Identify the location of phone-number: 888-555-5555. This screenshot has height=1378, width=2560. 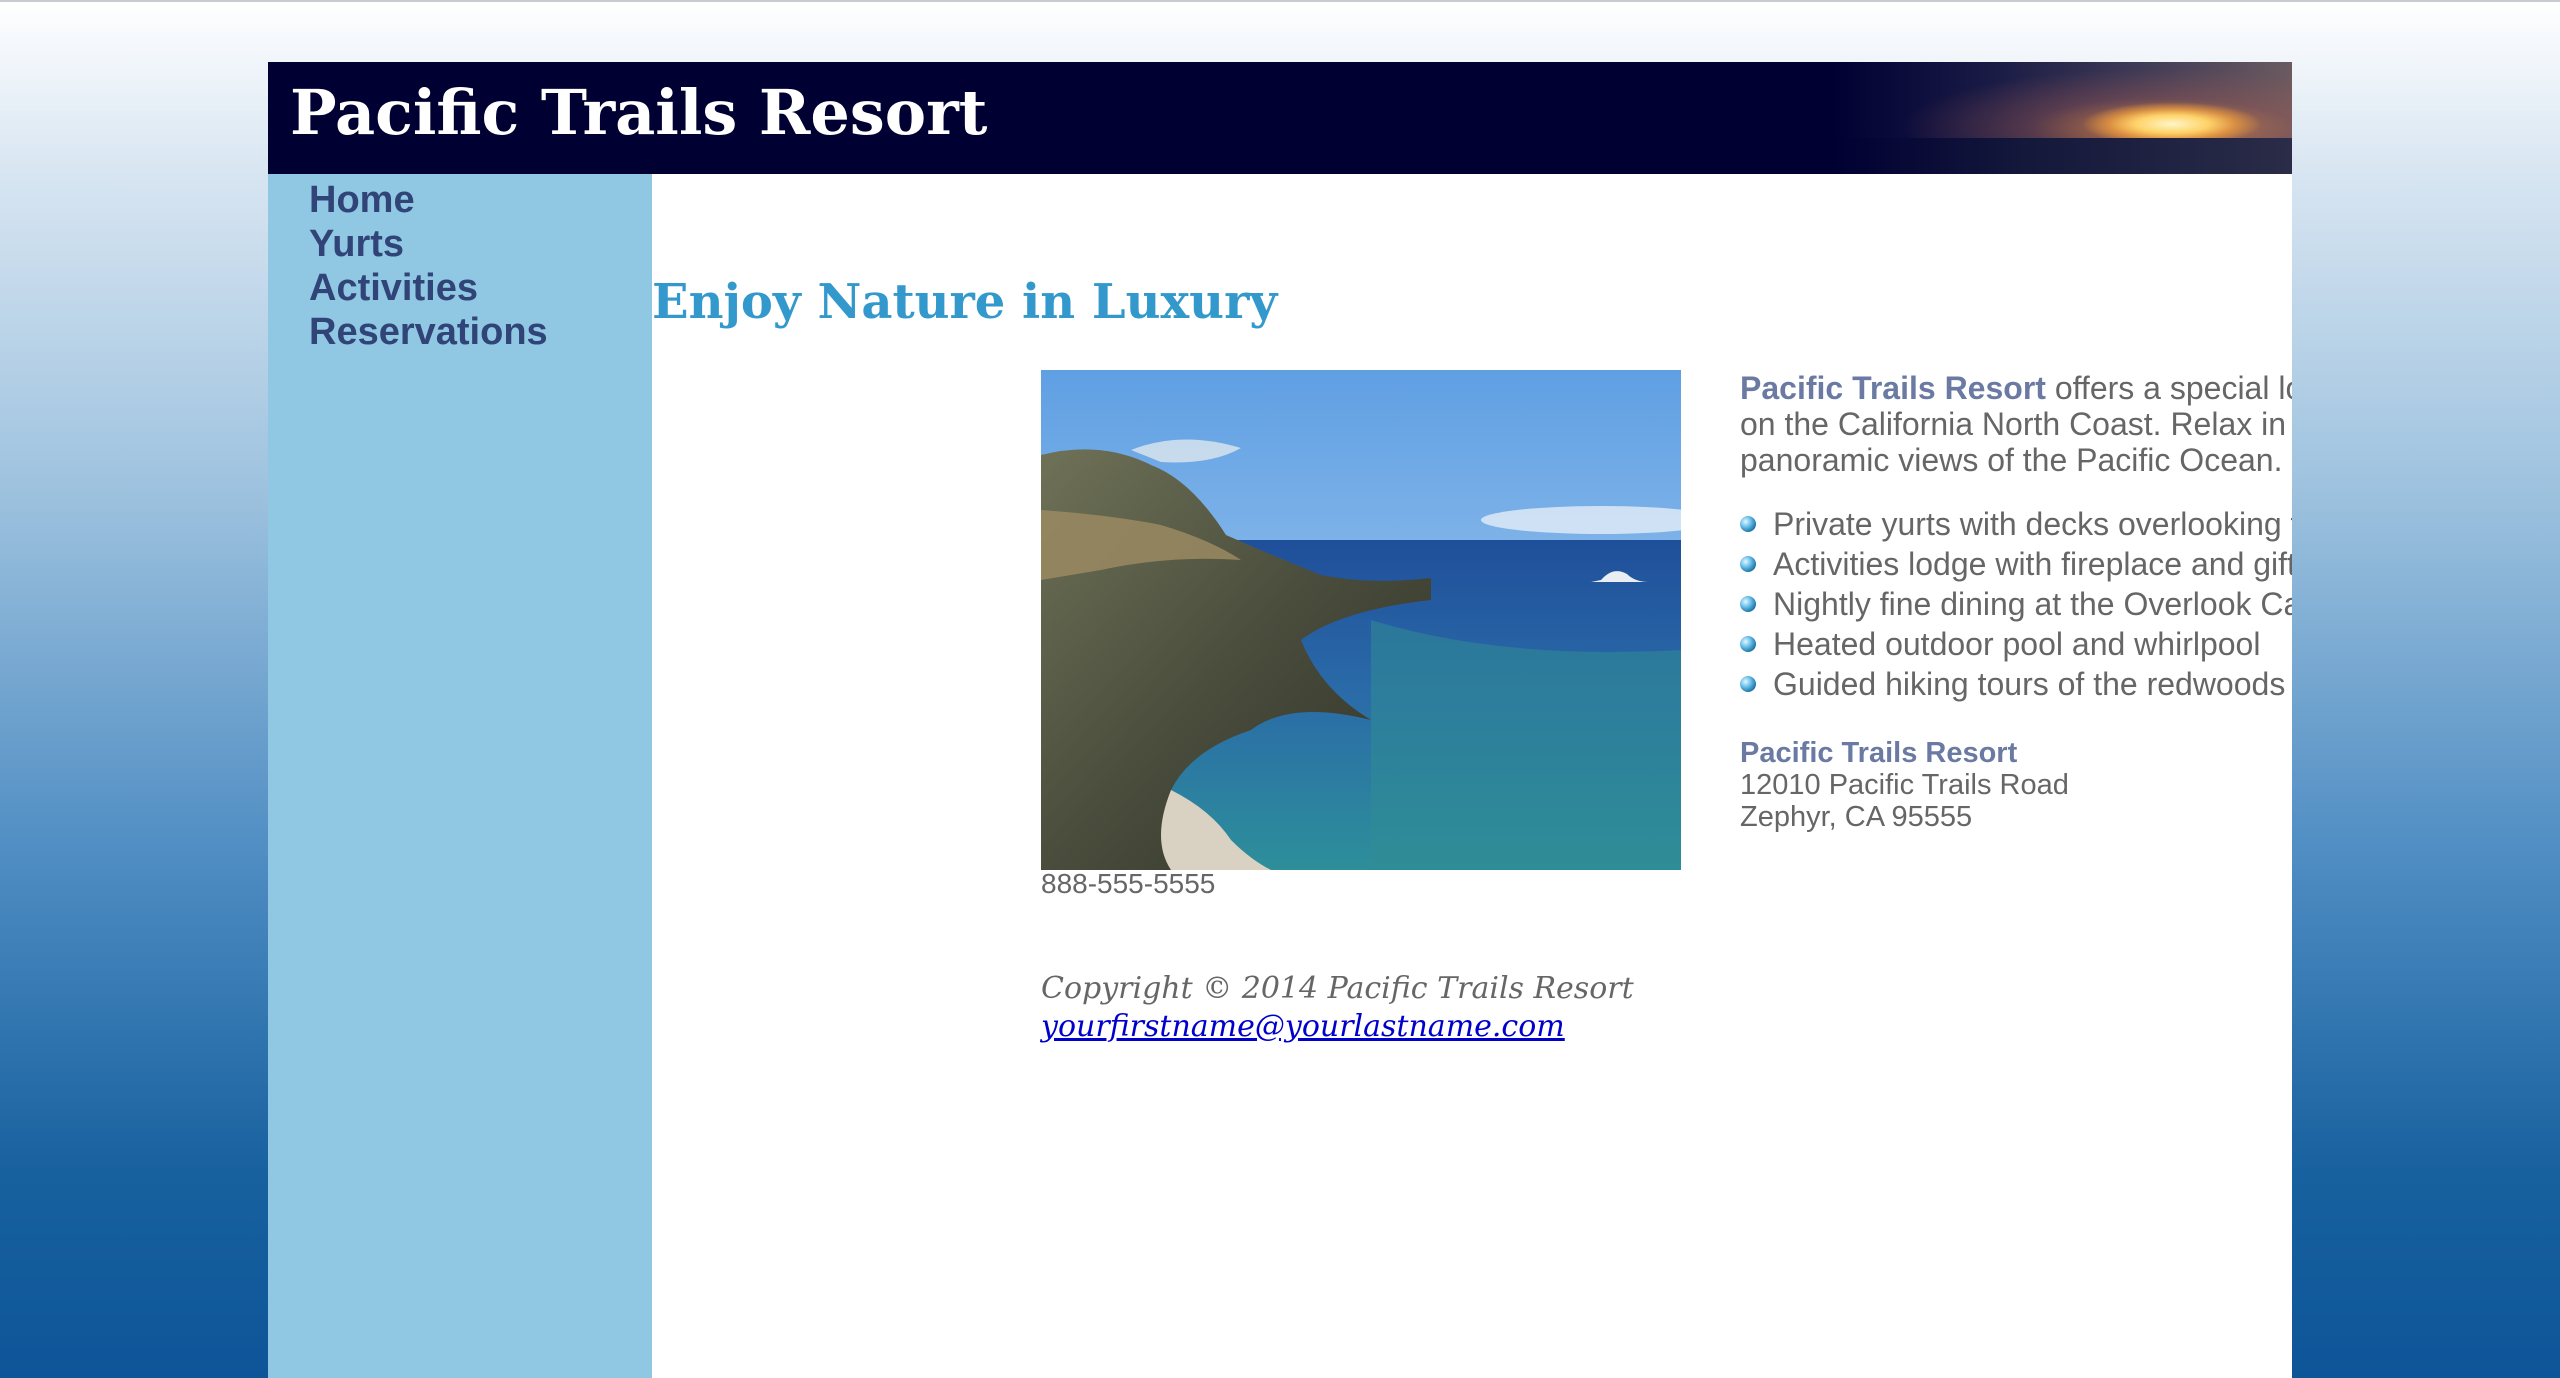
(1128, 883).